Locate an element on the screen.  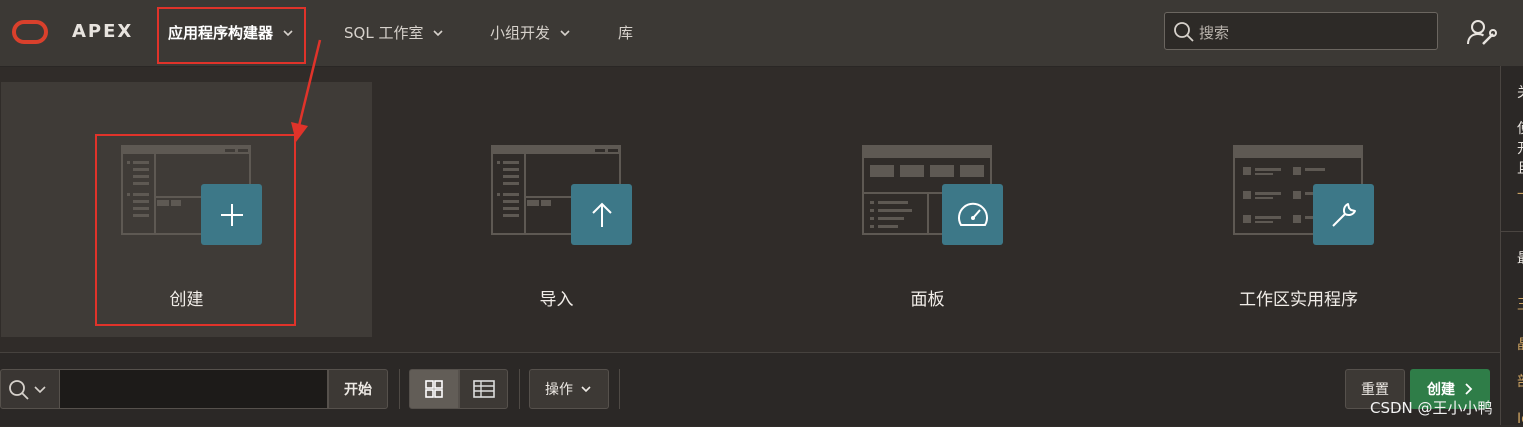
icon-view-button is located at coordinates (434, 389).